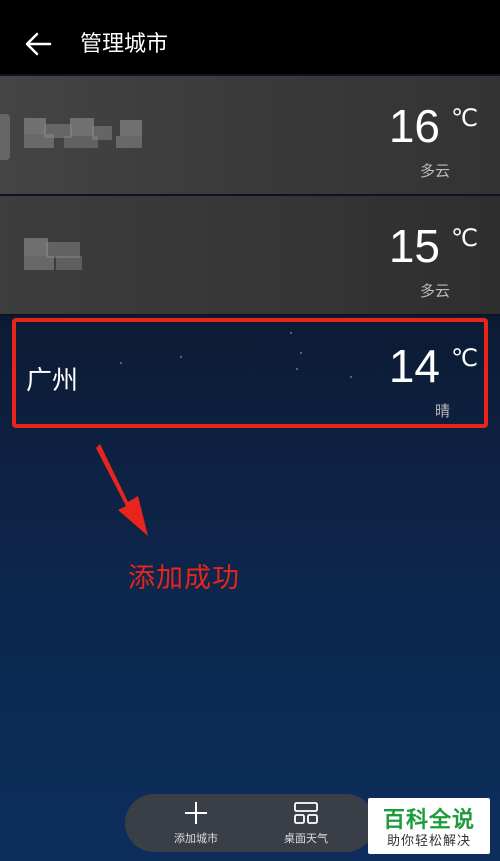  I want to click on header: 管理城市, so click(250, 42).